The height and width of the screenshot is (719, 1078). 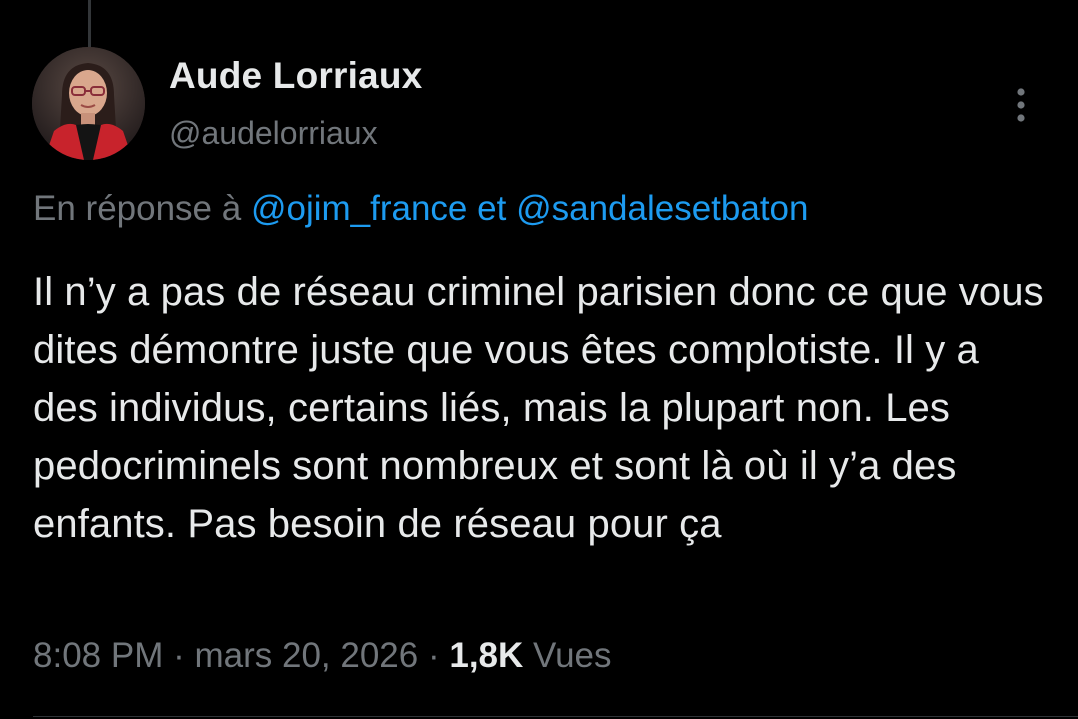 What do you see at coordinates (306, 655) in the screenshot?
I see `tweet-date: mars 20, 2026` at bounding box center [306, 655].